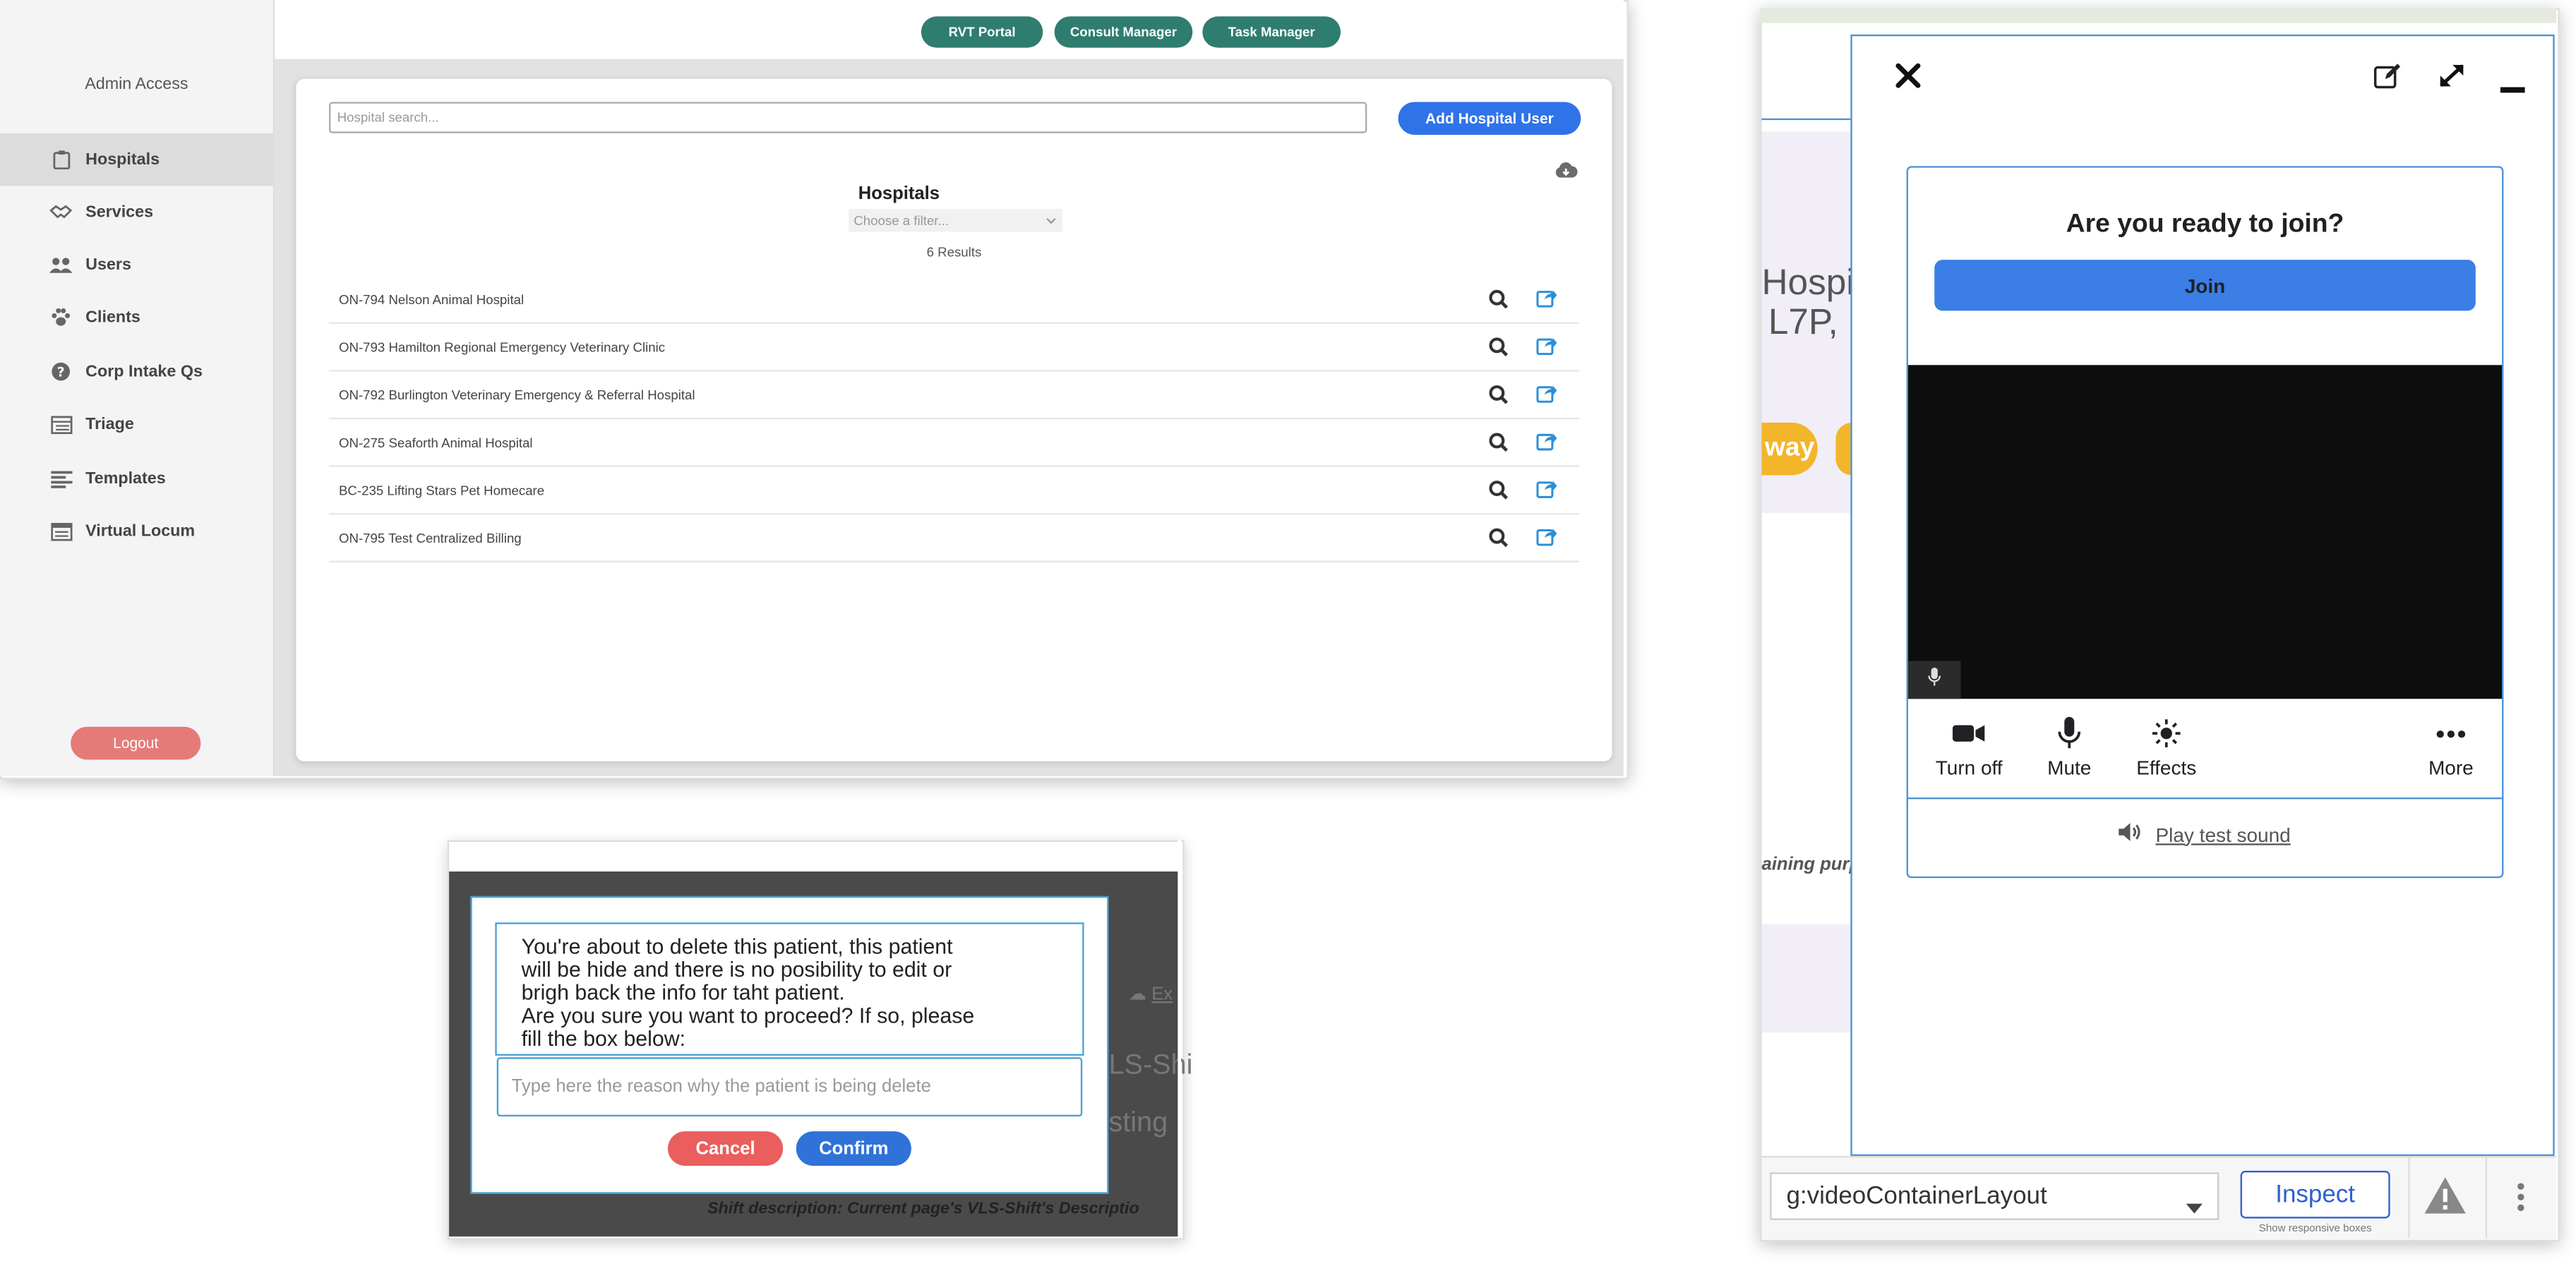 This screenshot has height=1266, width=2576. Describe the element at coordinates (1806, 283) in the screenshot. I see `background-text-line: Hospit` at that location.